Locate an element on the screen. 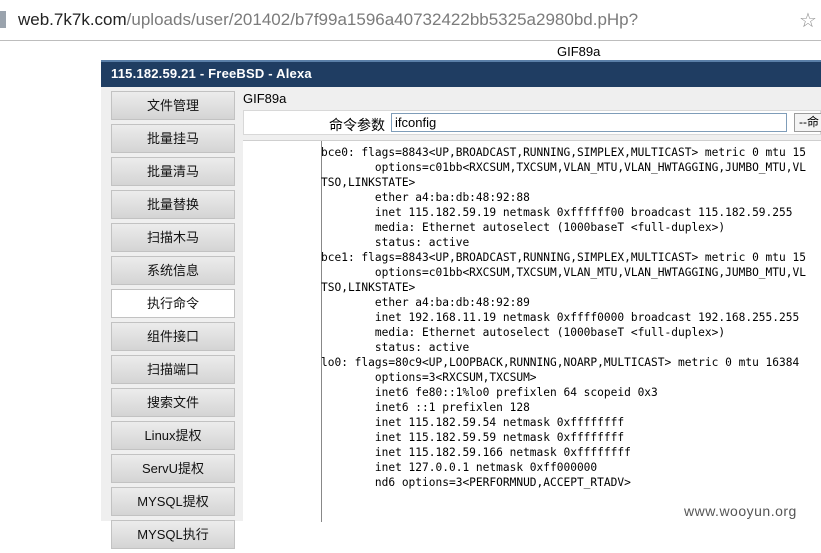 The width and height of the screenshot is (821, 553). sidebar-item-component-interface: 组件接口 is located at coordinates (173, 336).